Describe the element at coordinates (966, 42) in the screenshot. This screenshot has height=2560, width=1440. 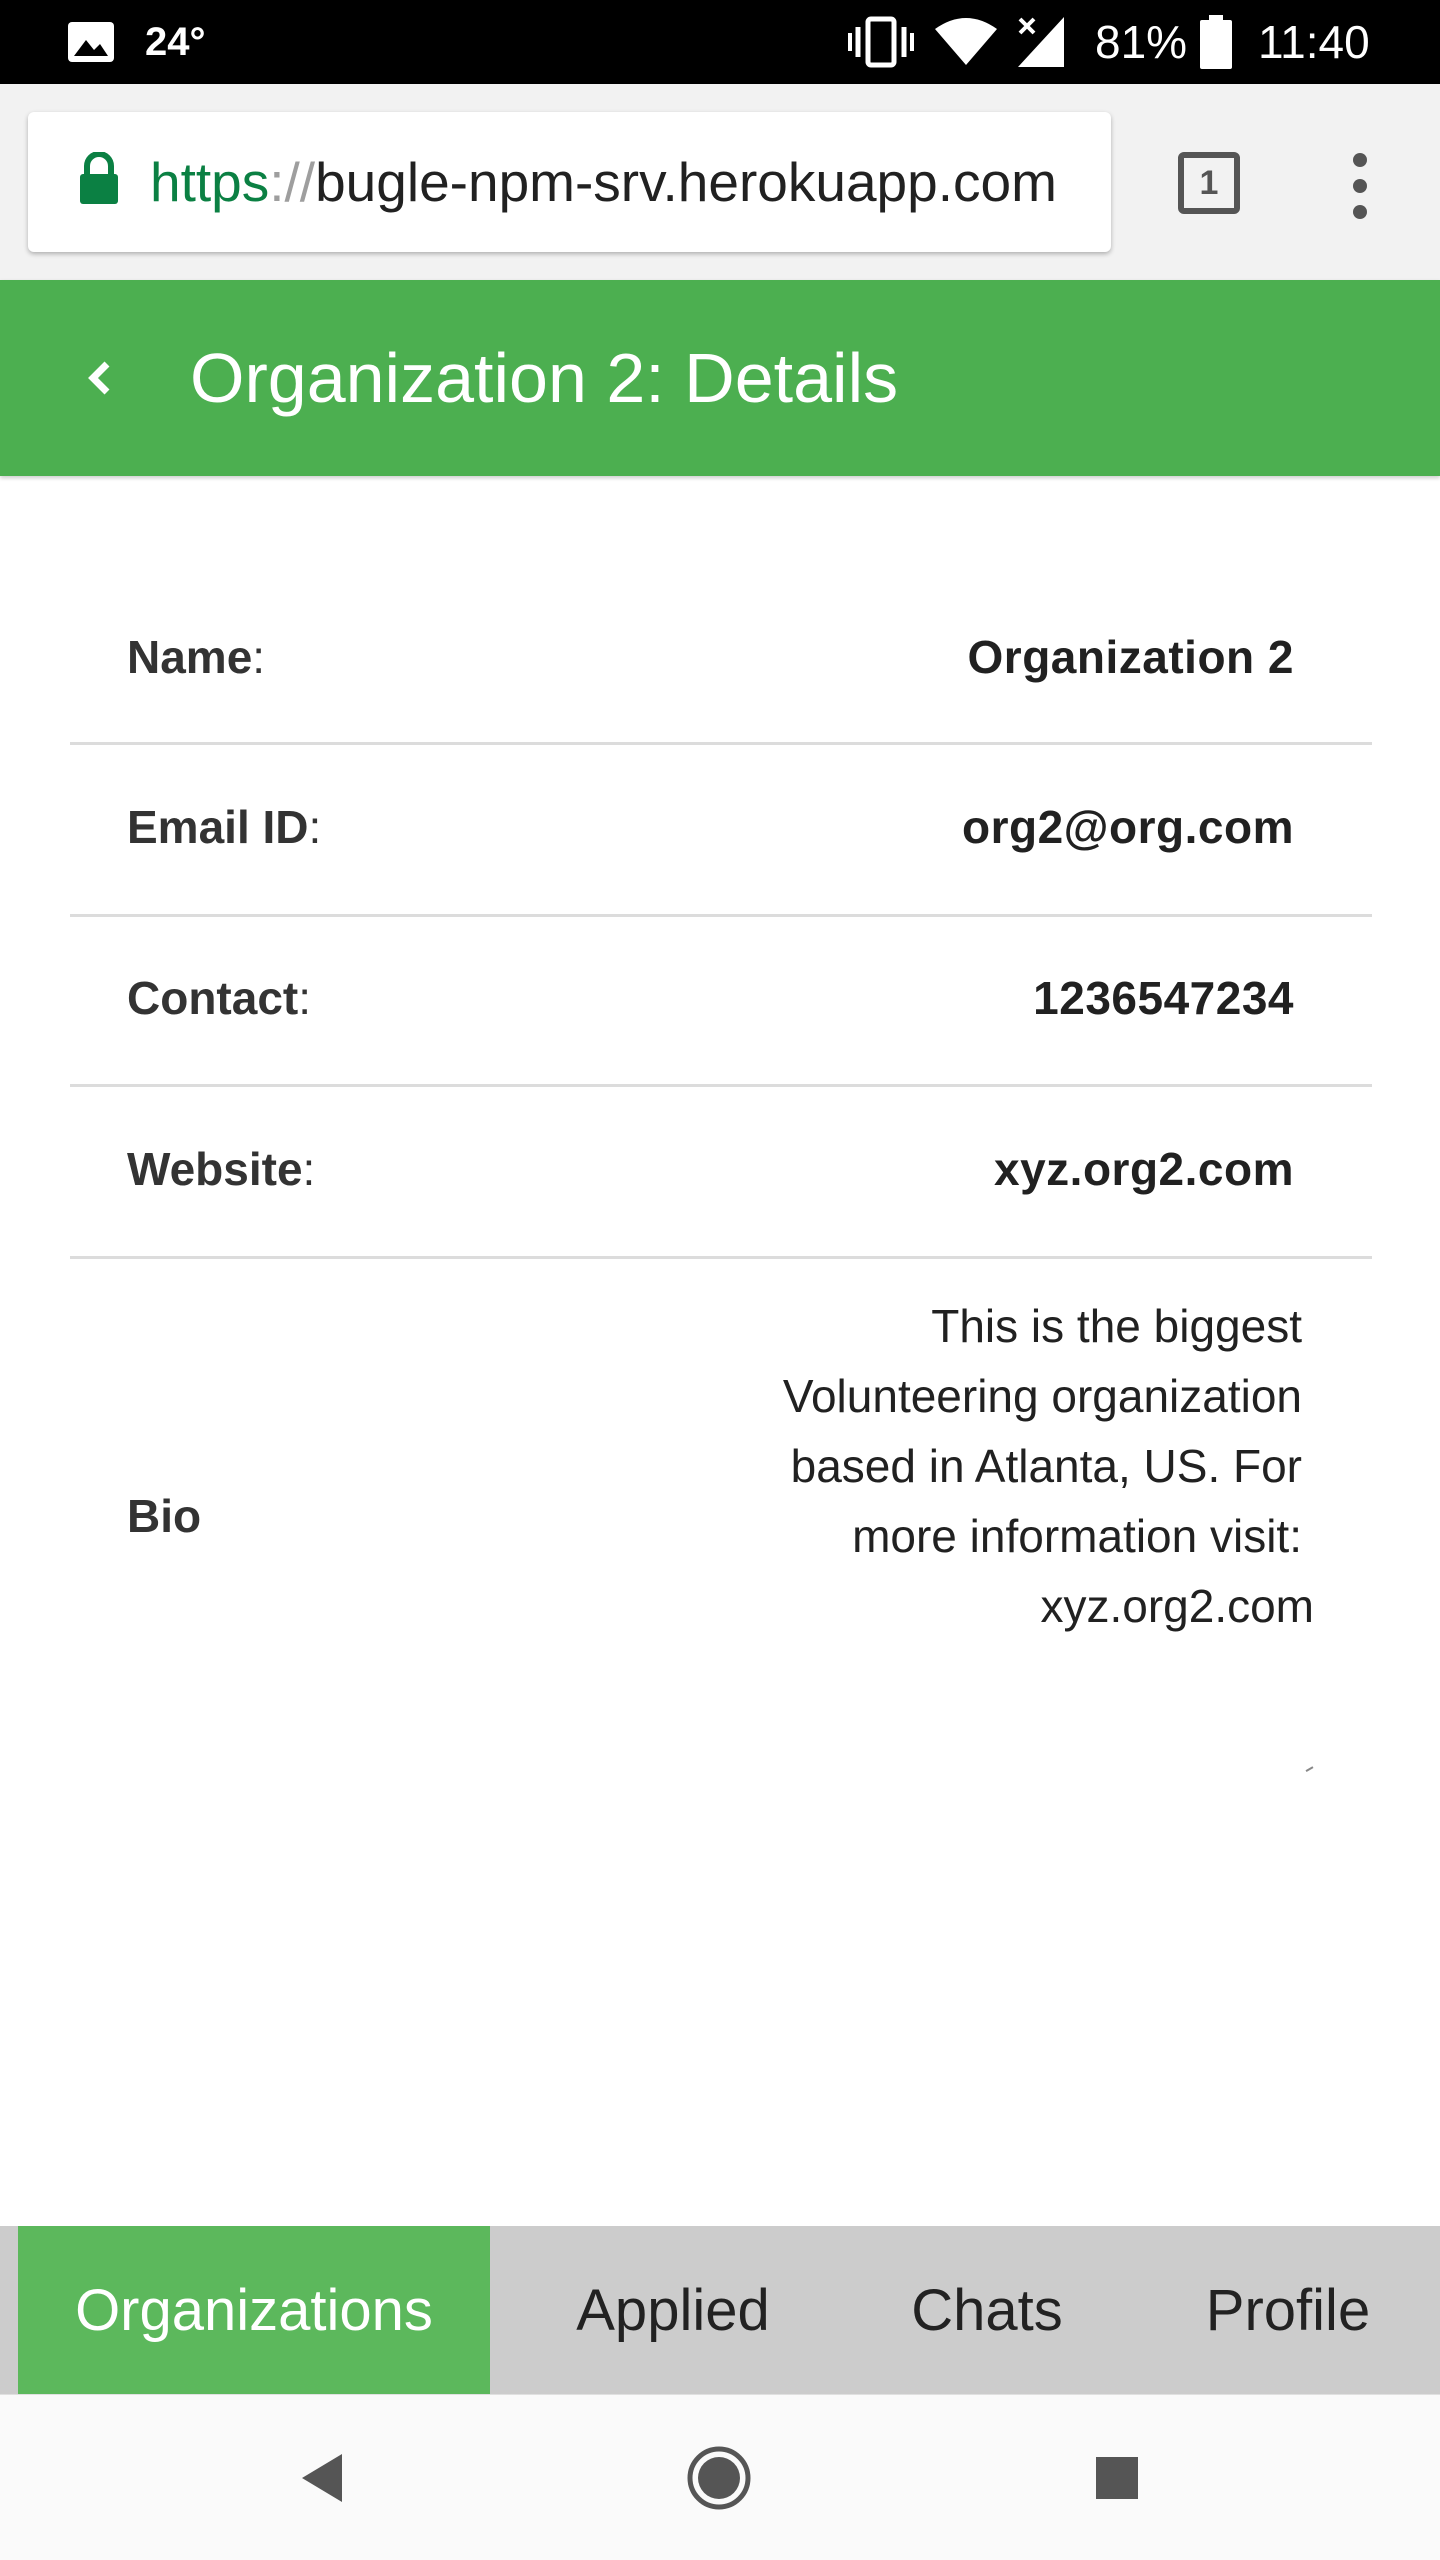
I see `wifi-icon` at that location.